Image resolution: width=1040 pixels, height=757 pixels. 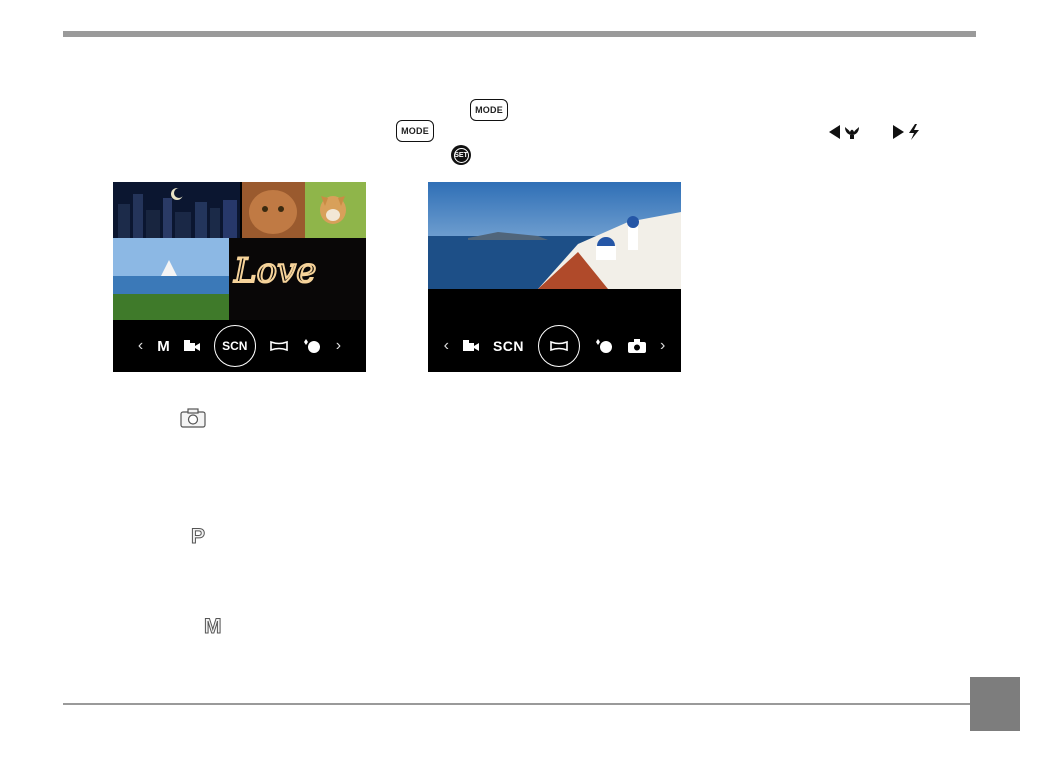 I want to click on mode-button-label-2: MODE, so click(x=415, y=131).